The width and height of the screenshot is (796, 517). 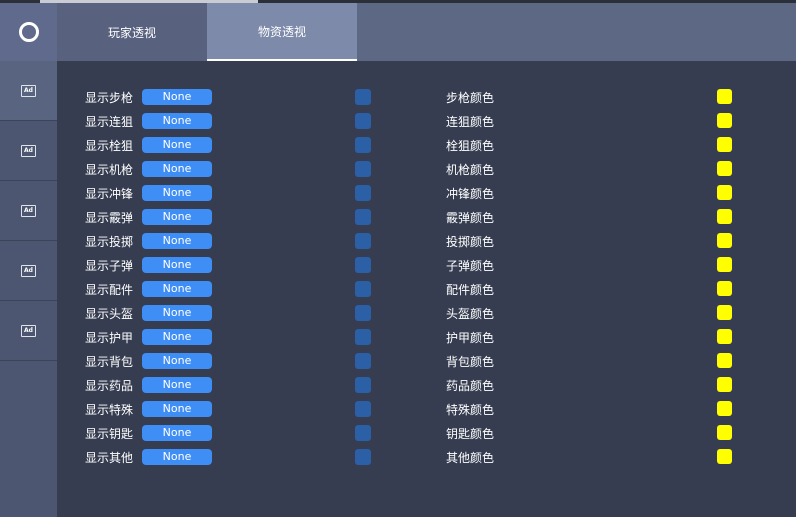 What do you see at coordinates (282, 32) in the screenshot?
I see `tab-item-esp: 物资透视` at bounding box center [282, 32].